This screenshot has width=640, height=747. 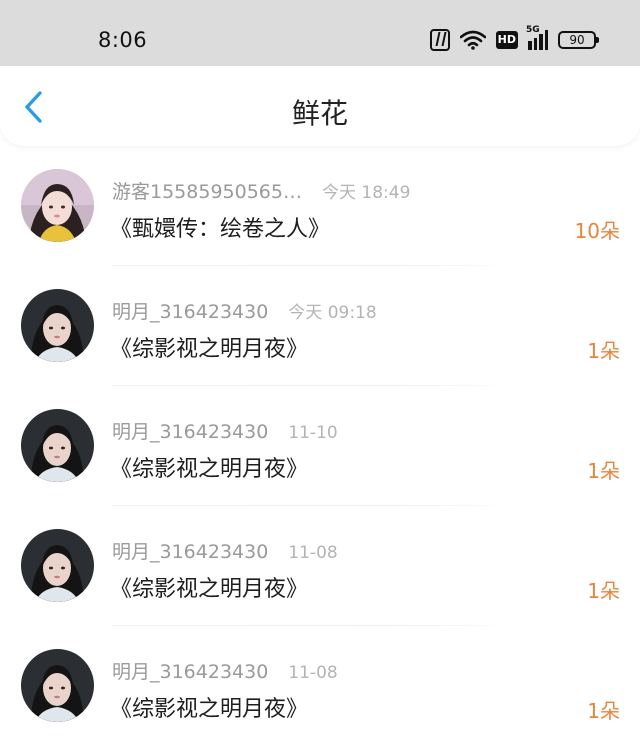 I want to click on battery-icon: 90, so click(x=578, y=40).